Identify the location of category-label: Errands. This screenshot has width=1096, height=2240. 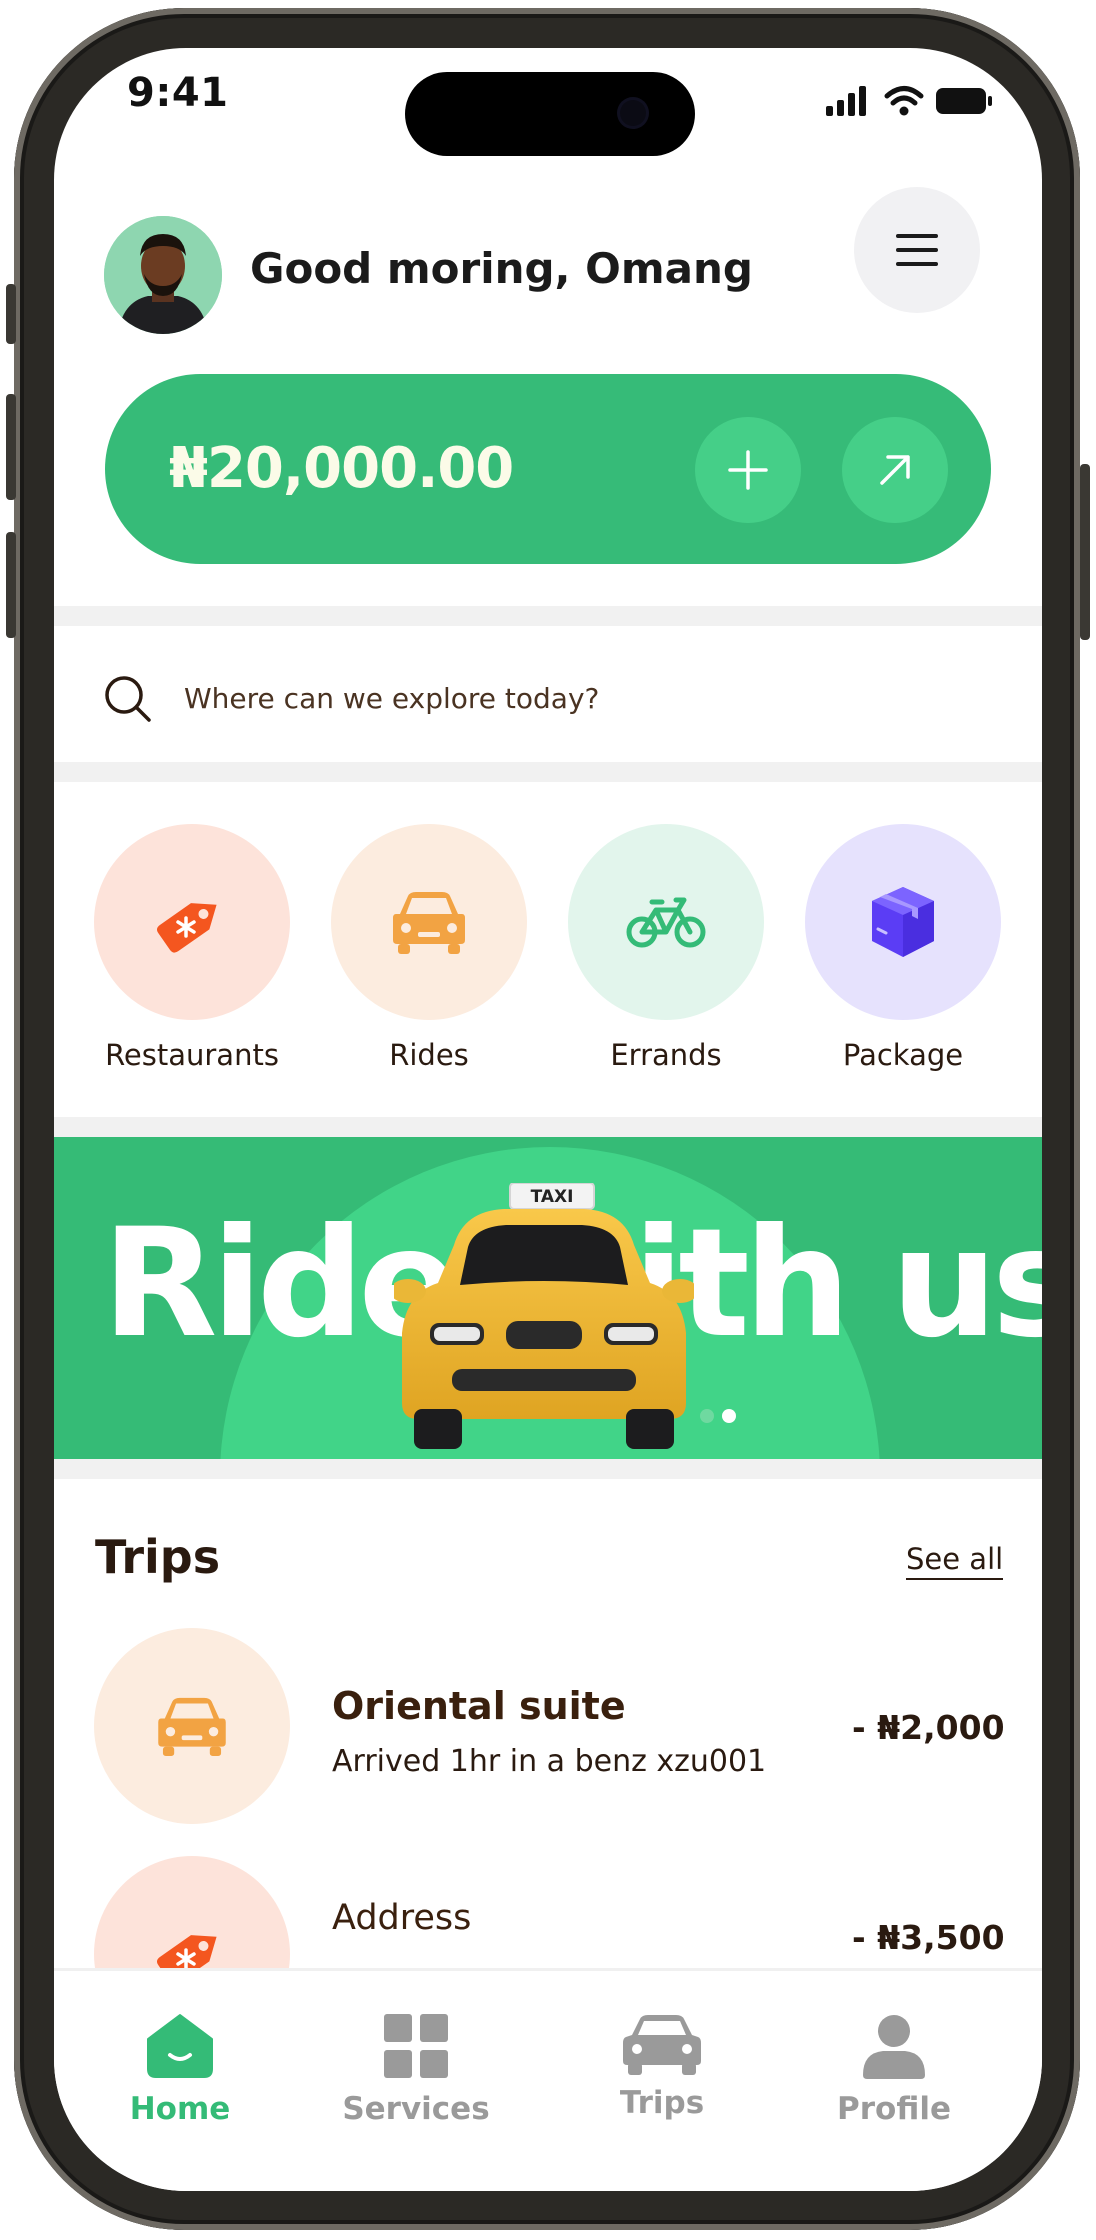
(666, 1055).